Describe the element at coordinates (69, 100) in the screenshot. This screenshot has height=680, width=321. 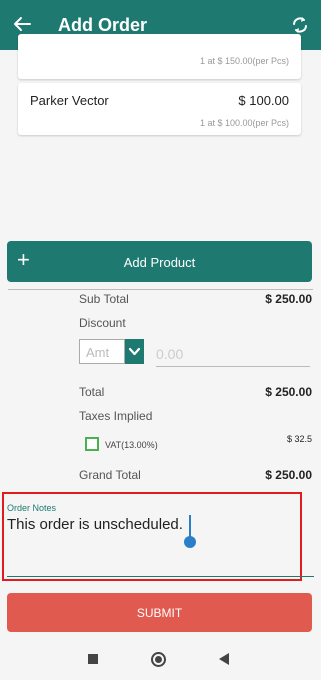
I see `product-name: Parker Vector` at that location.